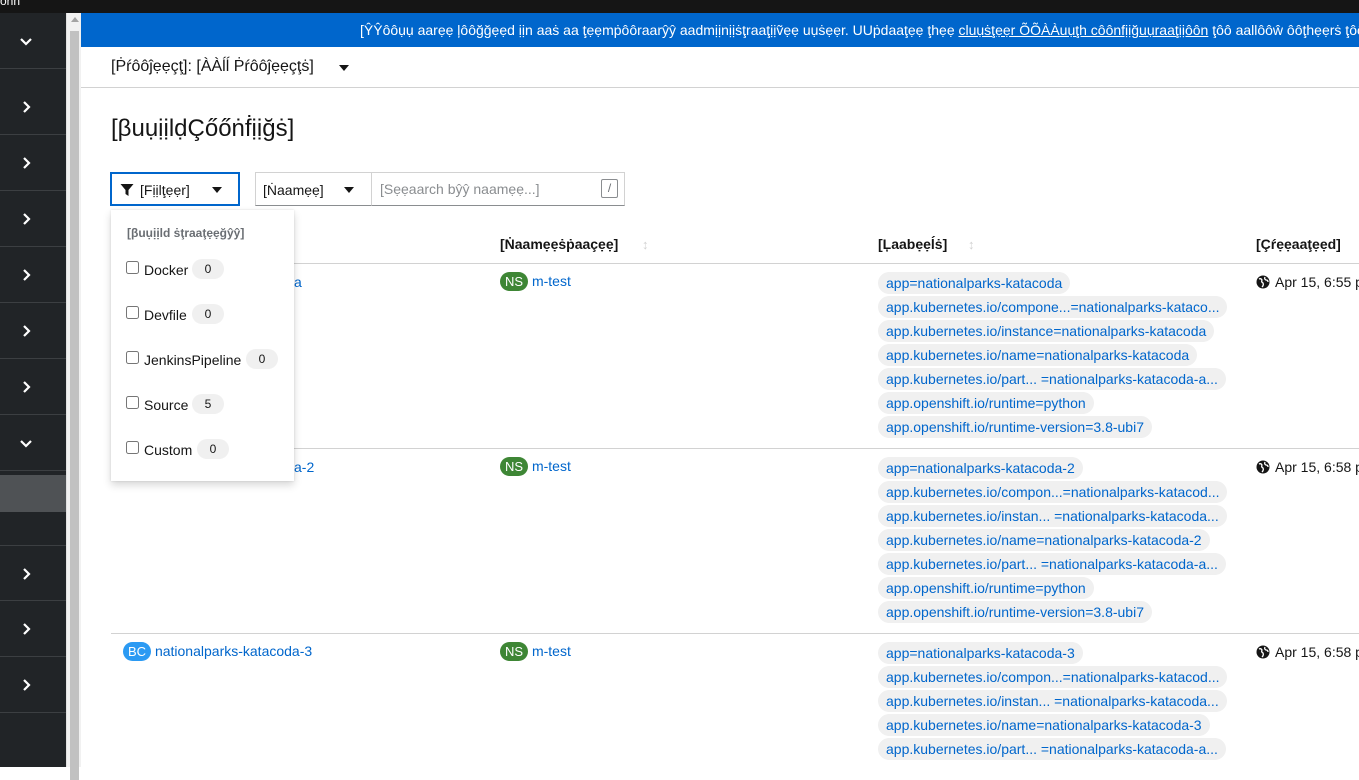  Describe the element at coordinates (1084, 30) in the screenshot. I see `banner-oauth-link: cluụṡţẹẹr ÕÕÀÀuụţh côônfịịğuụraaţịịôôn` at that location.